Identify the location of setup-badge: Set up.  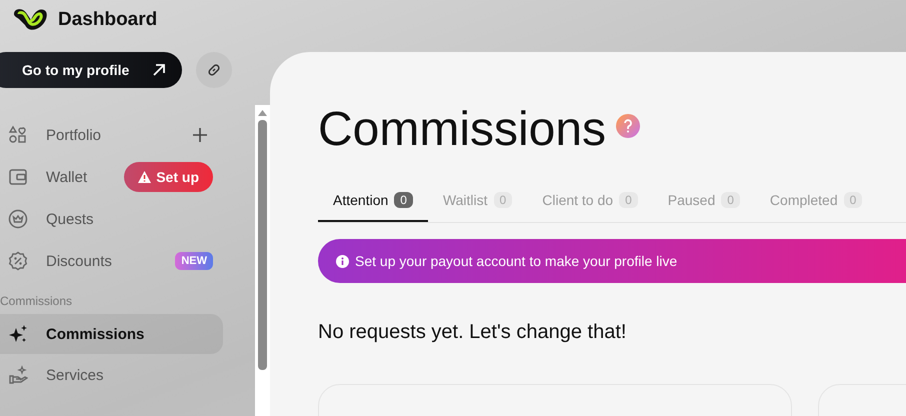
(168, 177).